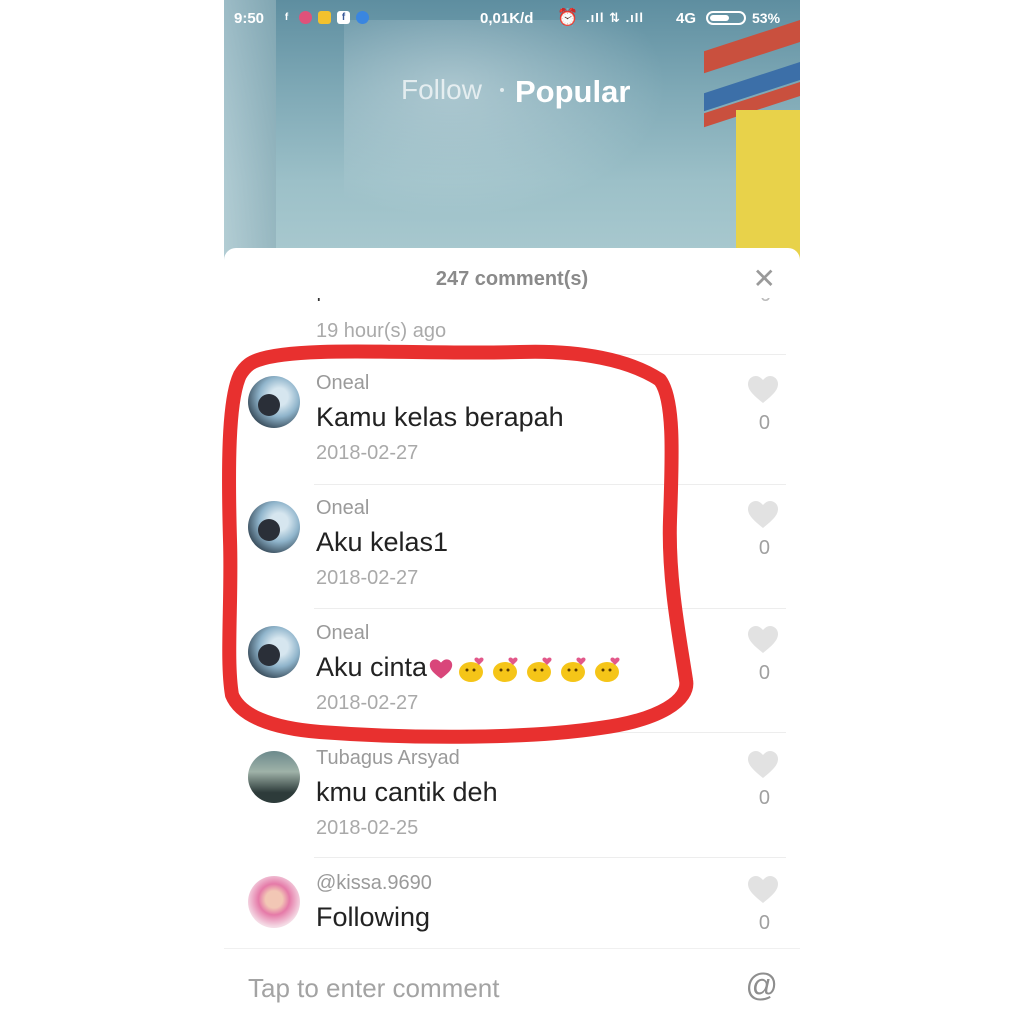  Describe the element at coordinates (766, 18) in the screenshot. I see `battery-percent: 53%` at that location.